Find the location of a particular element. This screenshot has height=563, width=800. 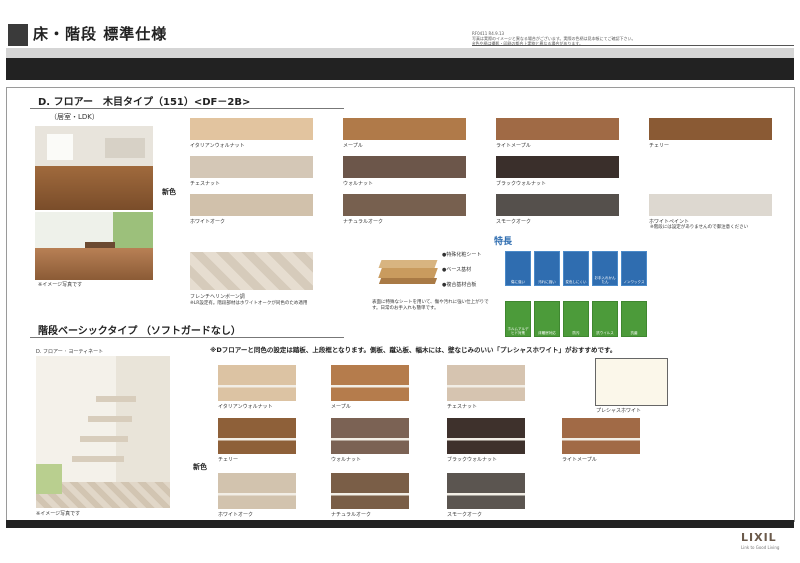

feature-icon: 抗菌 is located at coordinates (634, 319).